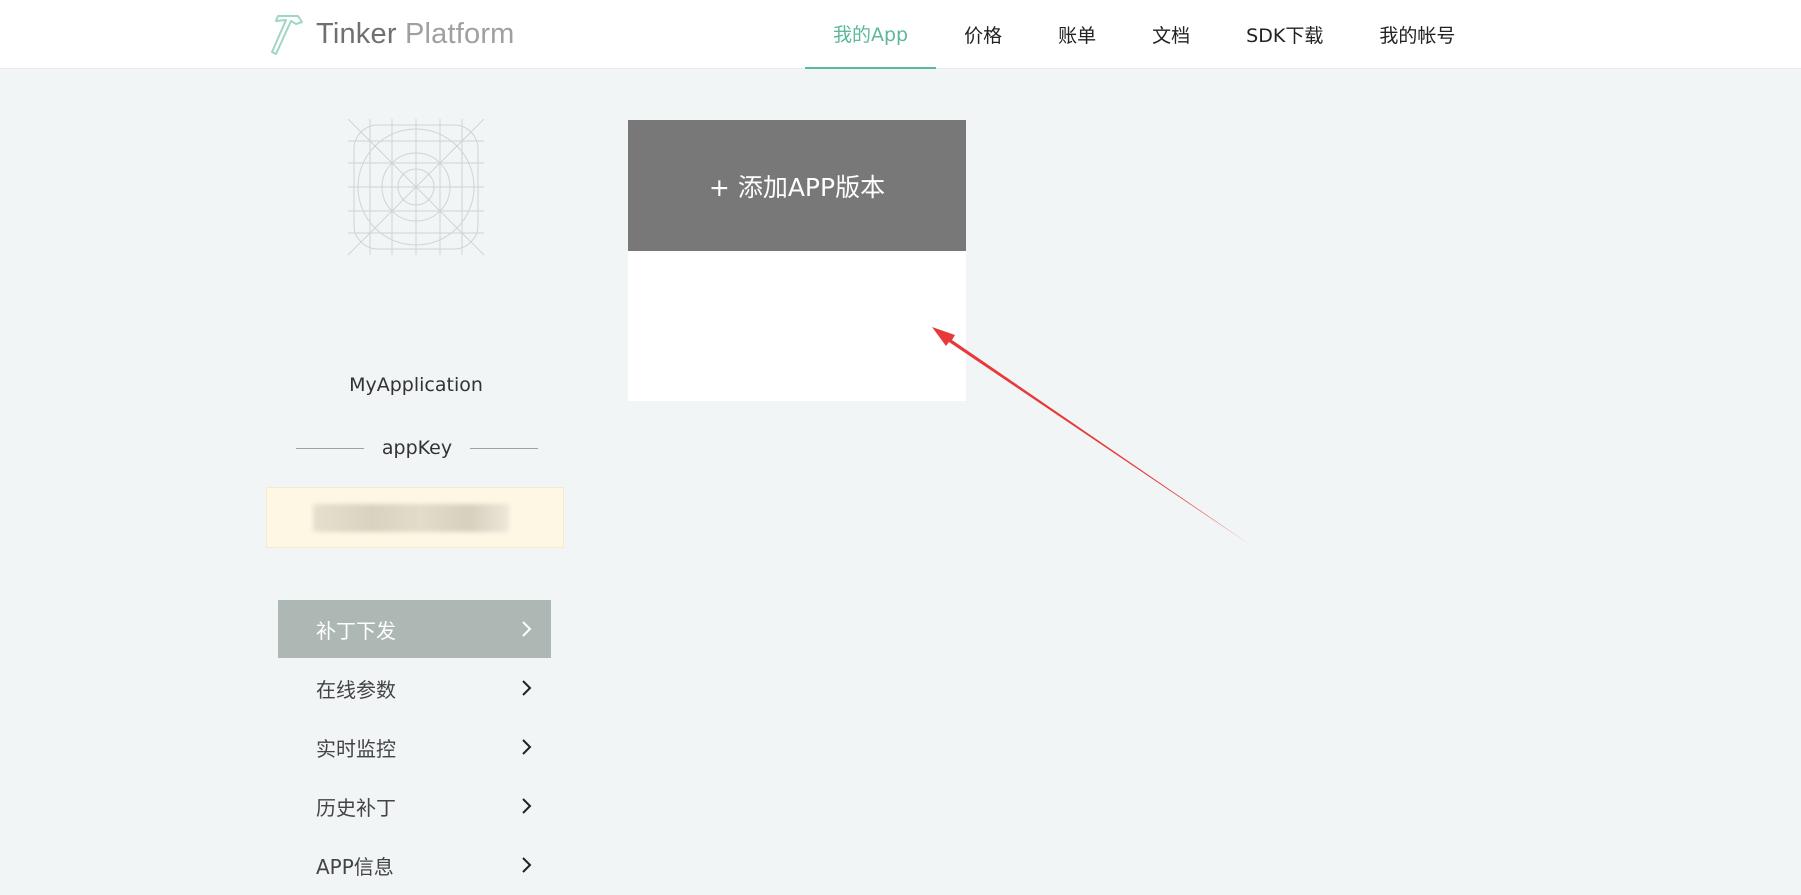 This screenshot has height=895, width=1801. I want to click on appkey-label: appKey, so click(417, 448).